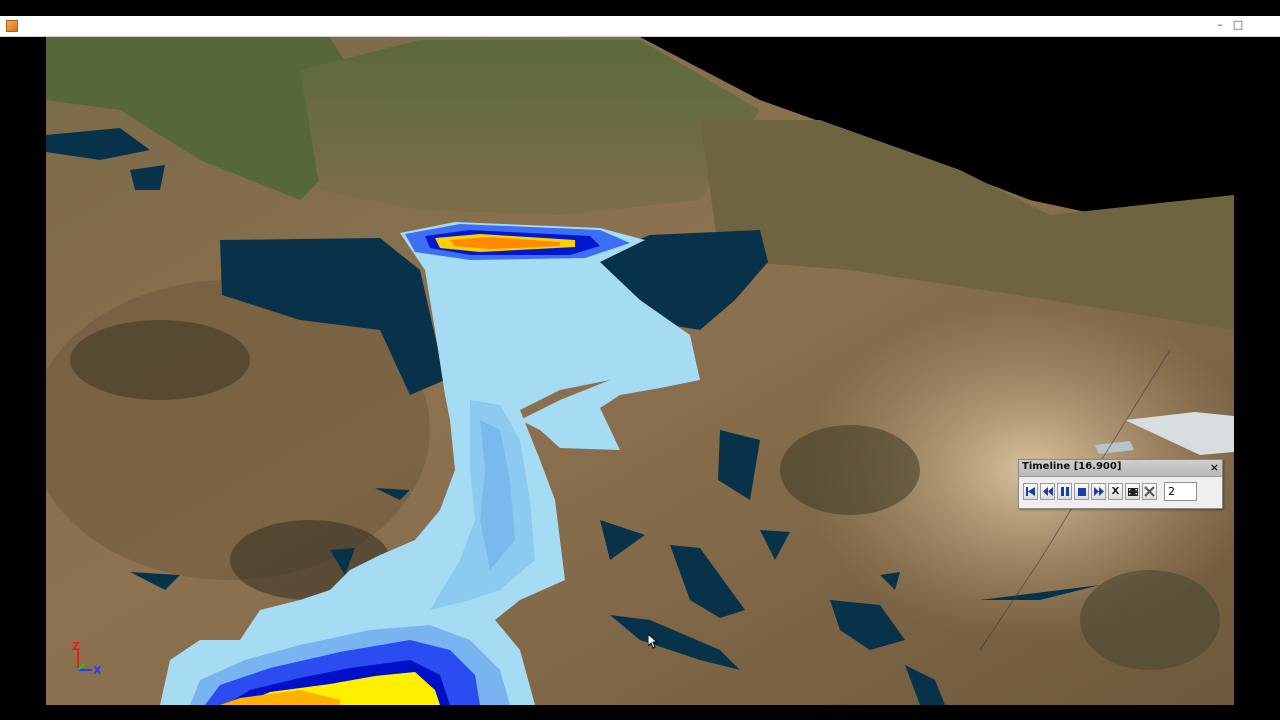  Describe the element at coordinates (640, 8) in the screenshot. I see `screen-top-border` at that location.